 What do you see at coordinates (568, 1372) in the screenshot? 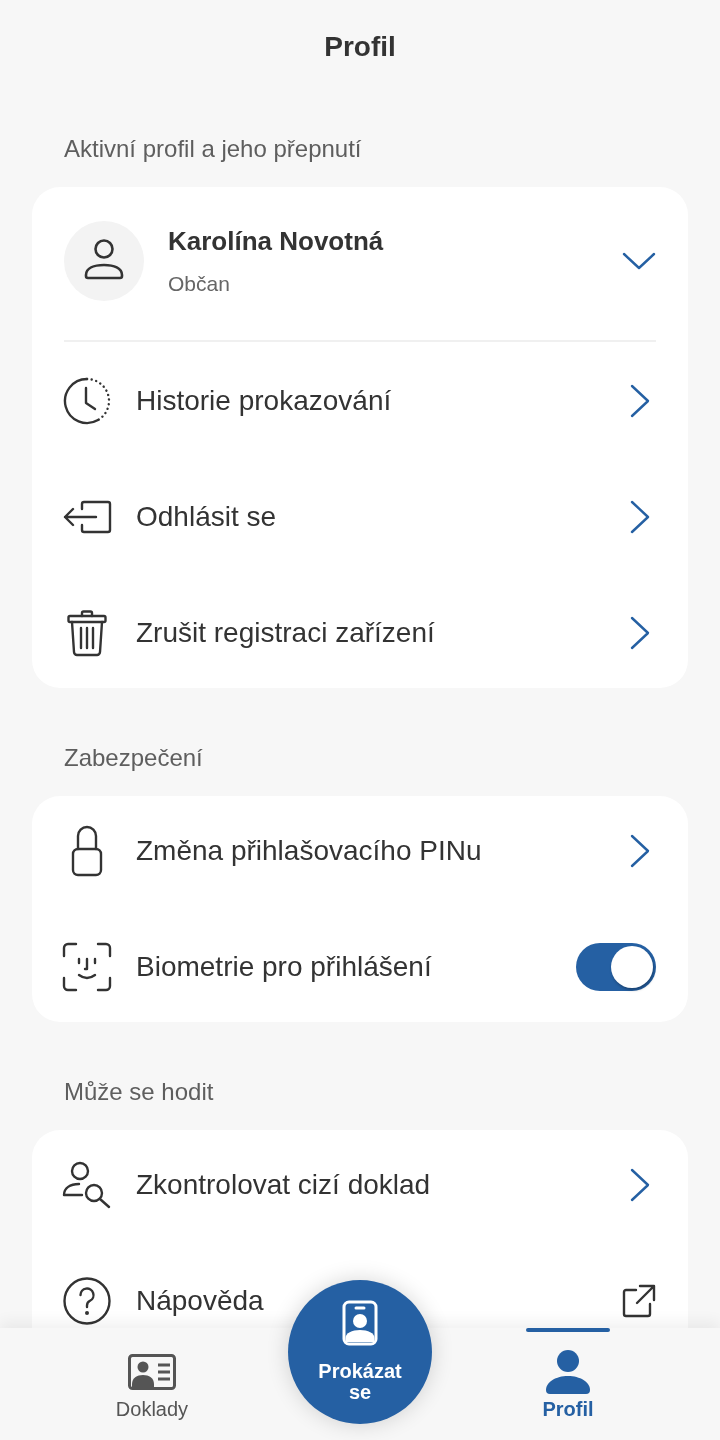
I see `person-icon` at bounding box center [568, 1372].